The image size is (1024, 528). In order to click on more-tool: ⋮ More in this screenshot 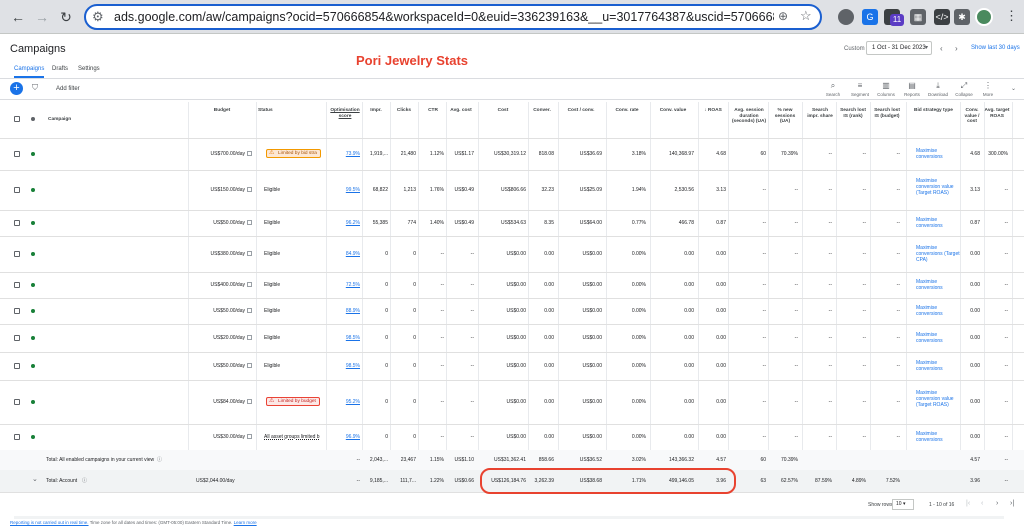, I will do `click(988, 89)`.